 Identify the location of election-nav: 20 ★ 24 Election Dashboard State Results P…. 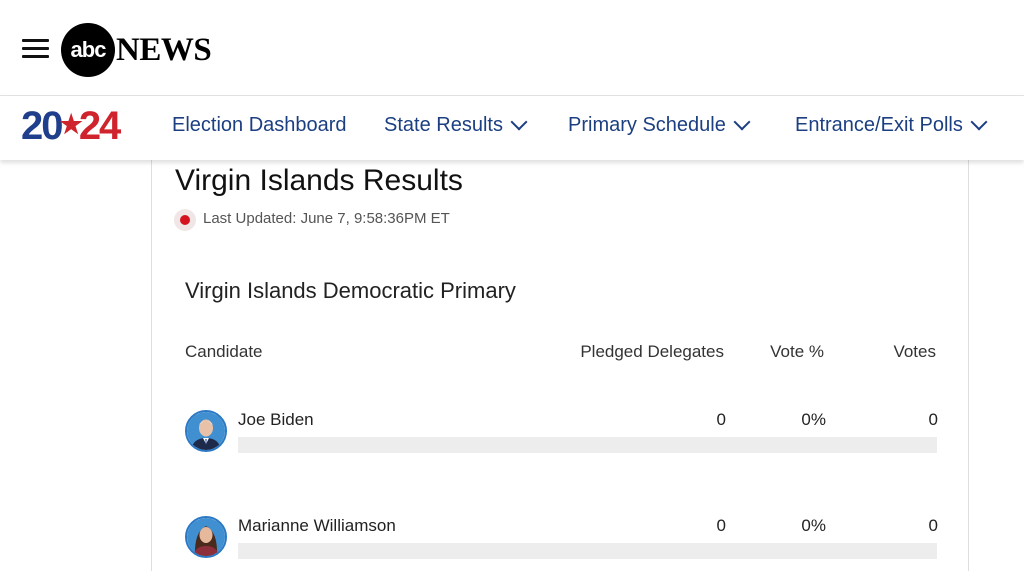
(512, 128).